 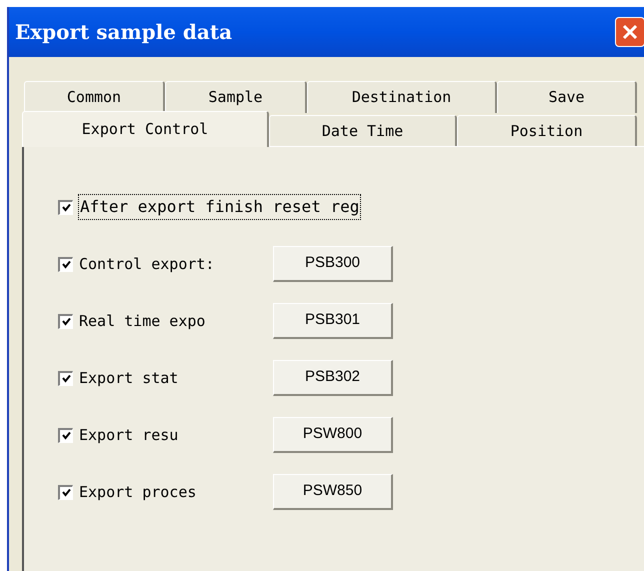 I want to click on close-icon, so click(x=630, y=32).